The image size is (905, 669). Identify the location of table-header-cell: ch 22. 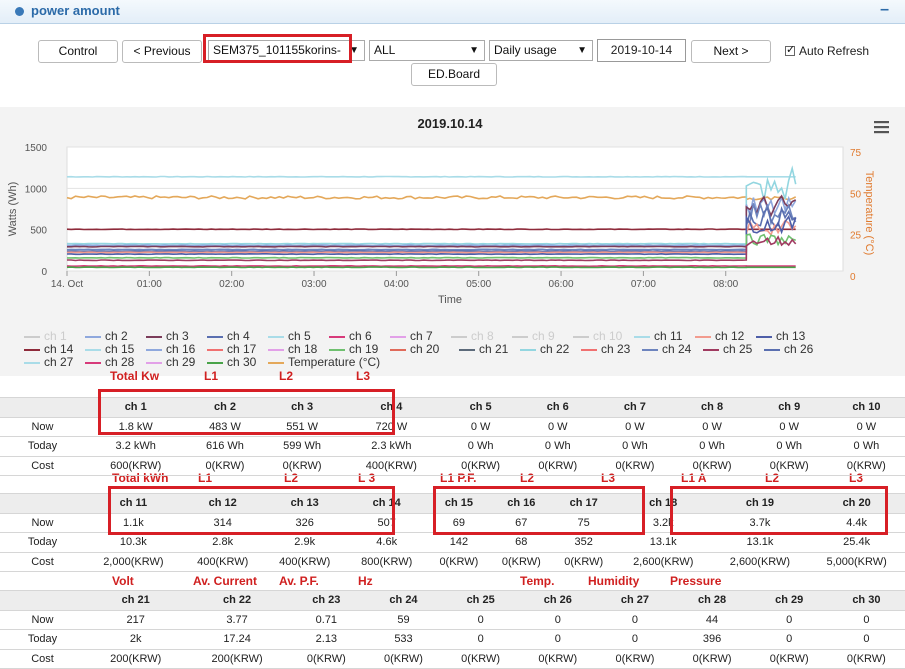
(237, 600).